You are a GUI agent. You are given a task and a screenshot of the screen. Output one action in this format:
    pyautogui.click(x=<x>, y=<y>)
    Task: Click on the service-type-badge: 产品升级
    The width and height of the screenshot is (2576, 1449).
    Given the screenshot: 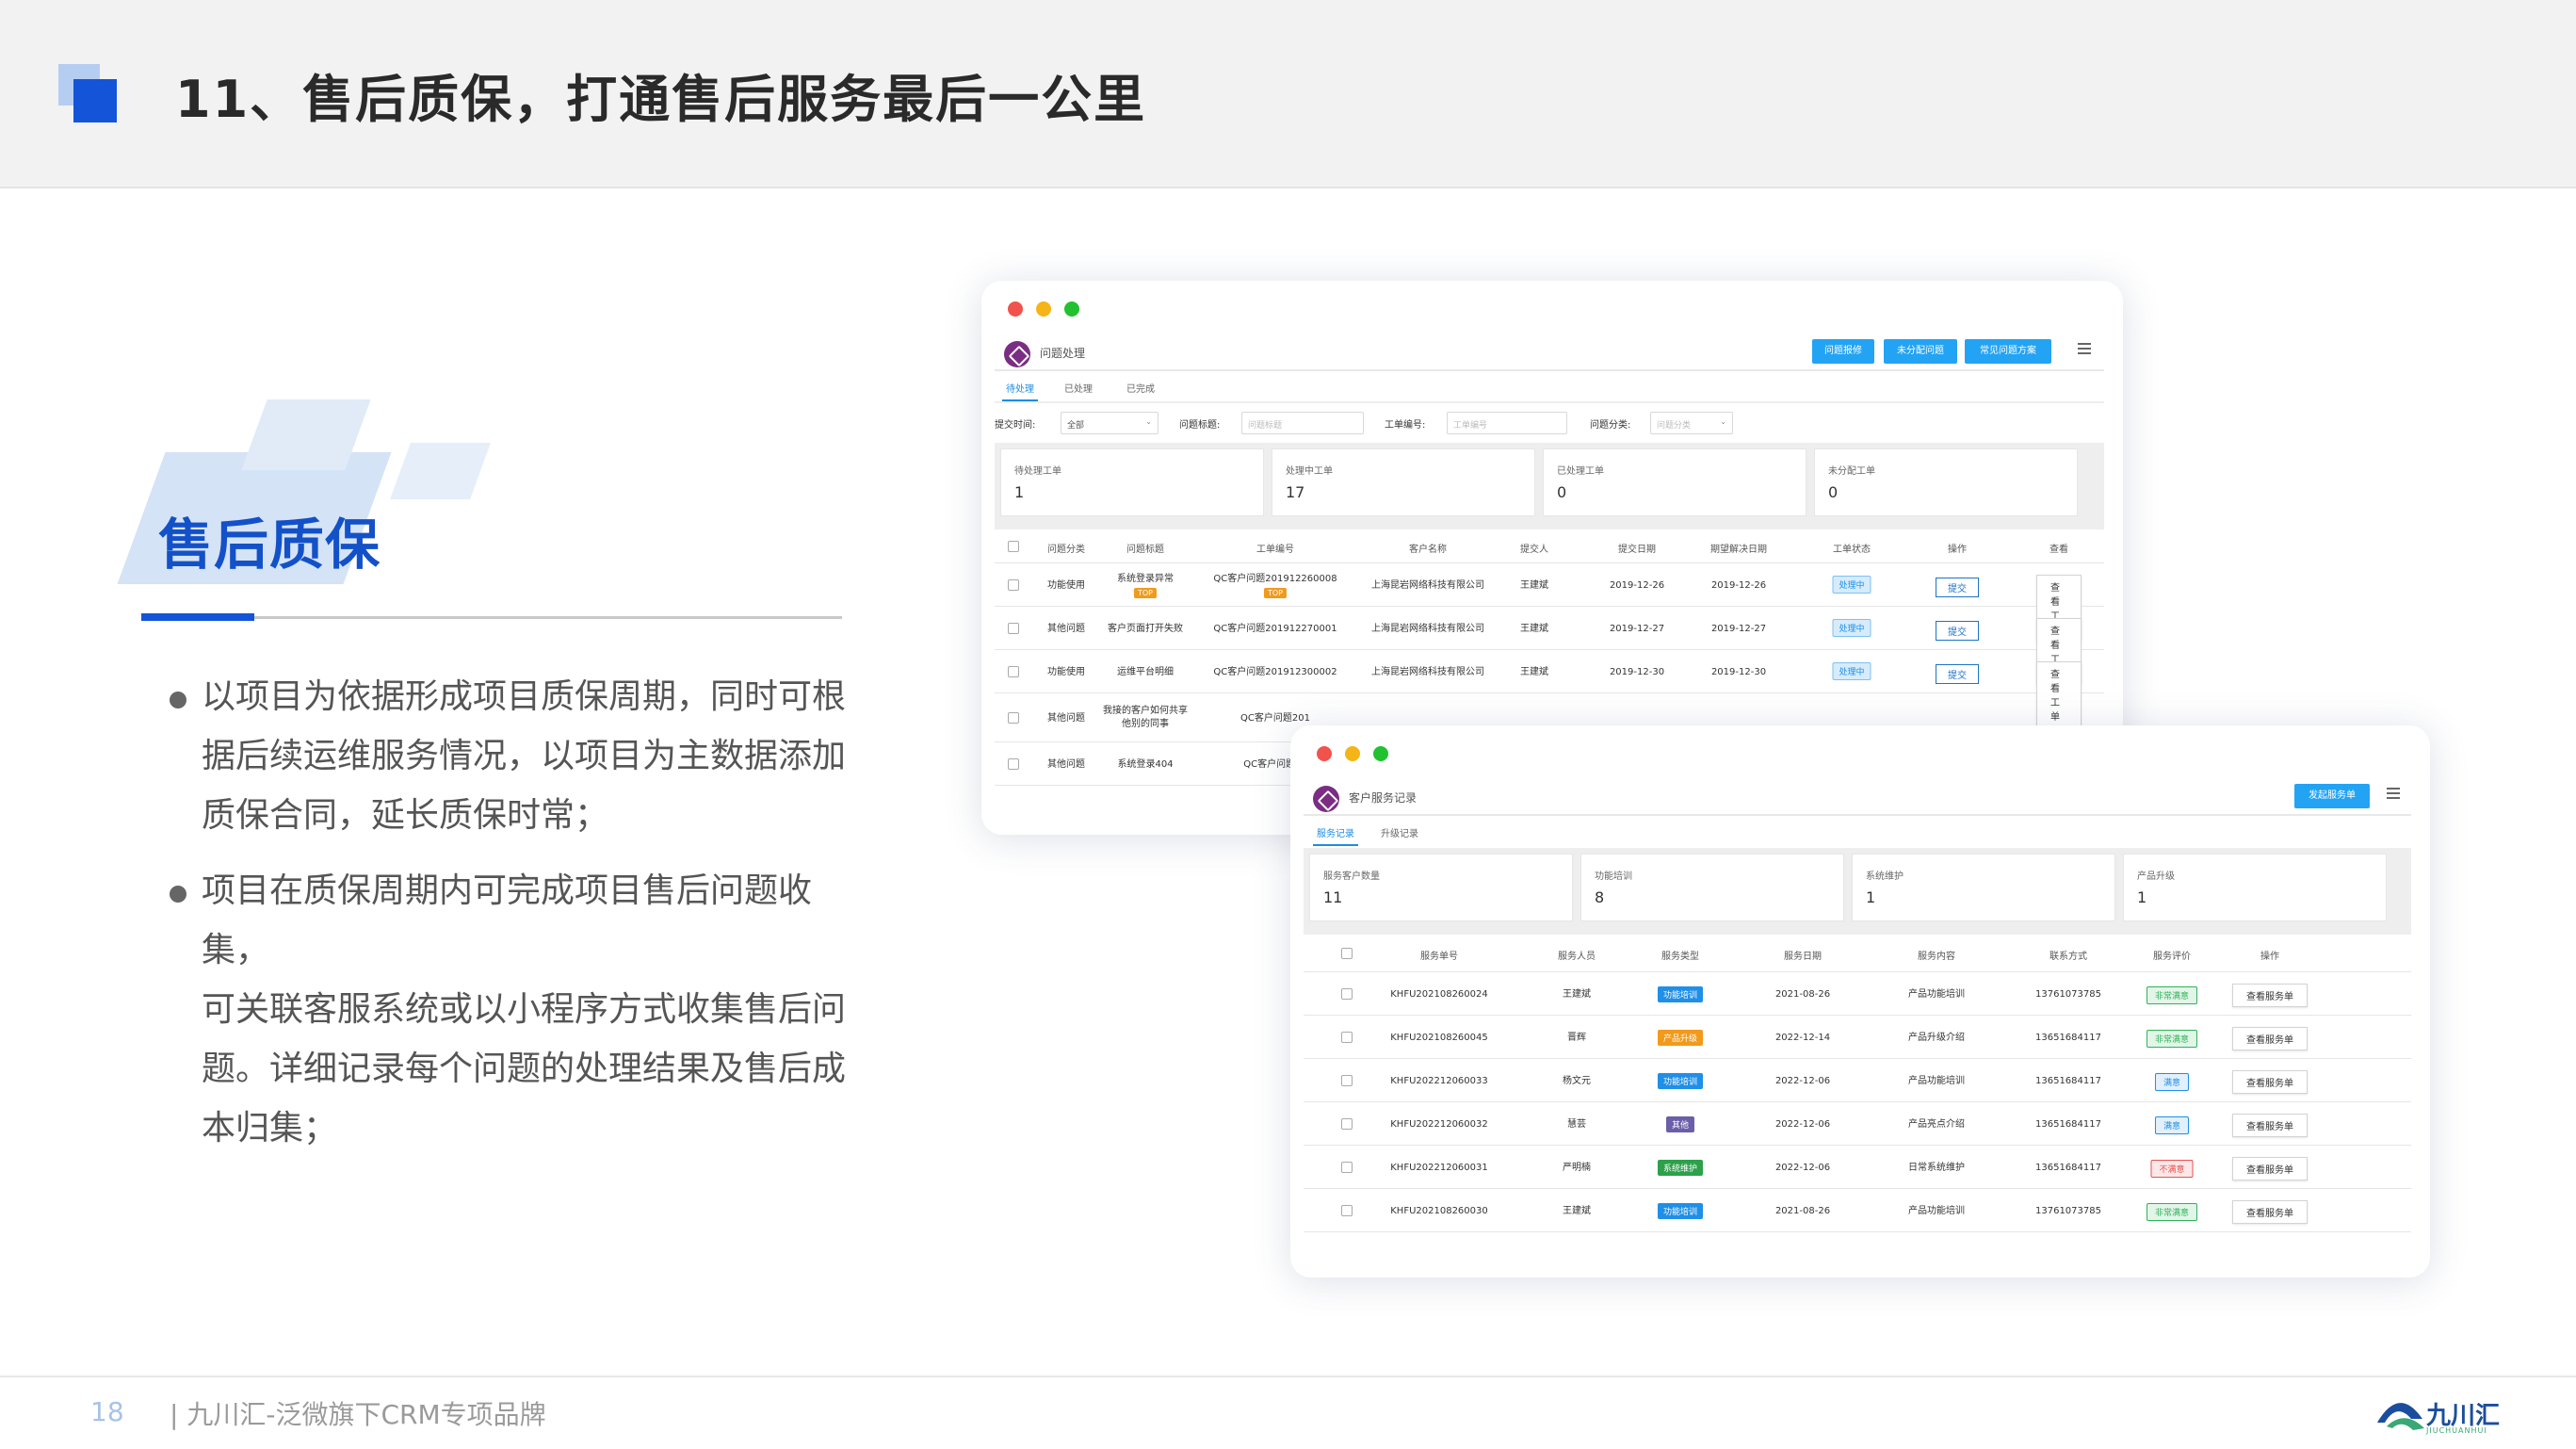 What is the action you would take?
    pyautogui.click(x=1680, y=1038)
    